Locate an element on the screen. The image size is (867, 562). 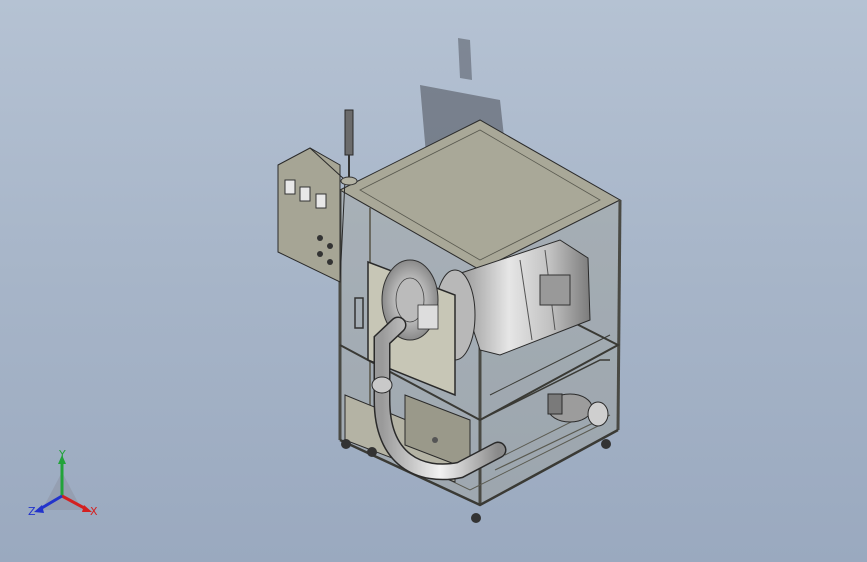
view-triad-icon: Y X Z is located at coordinates (63, 483).